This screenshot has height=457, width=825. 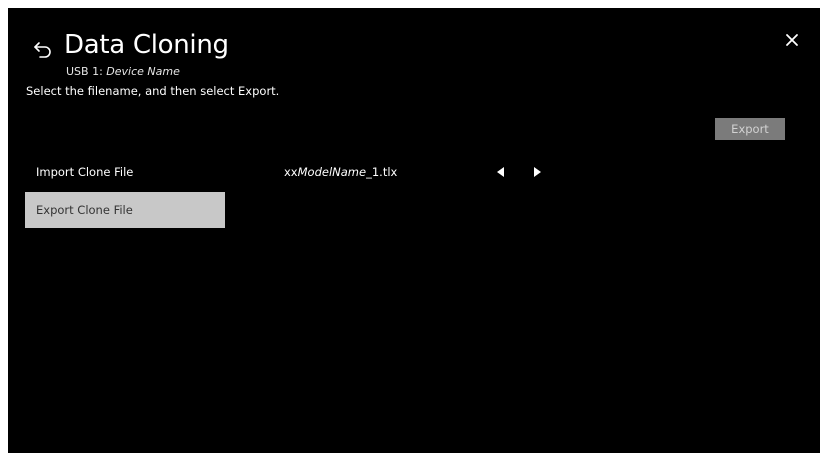 I want to click on device-prefix: USB 1:, so click(x=86, y=71).